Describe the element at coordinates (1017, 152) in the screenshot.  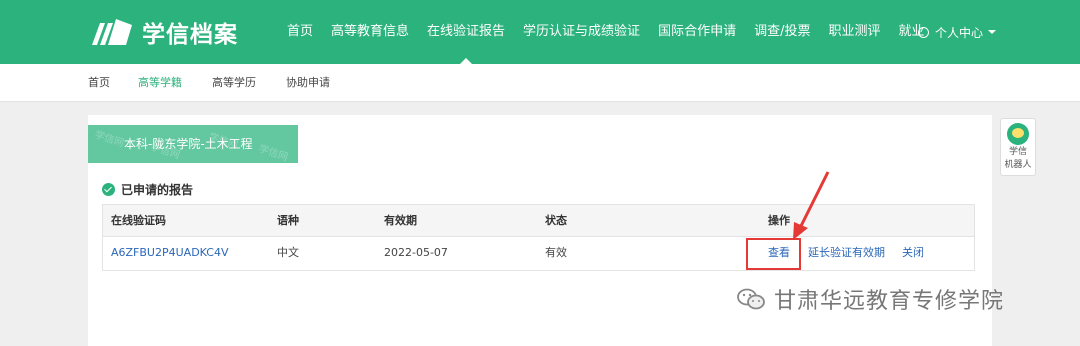
I see `robot-label-line1: 学信` at that location.